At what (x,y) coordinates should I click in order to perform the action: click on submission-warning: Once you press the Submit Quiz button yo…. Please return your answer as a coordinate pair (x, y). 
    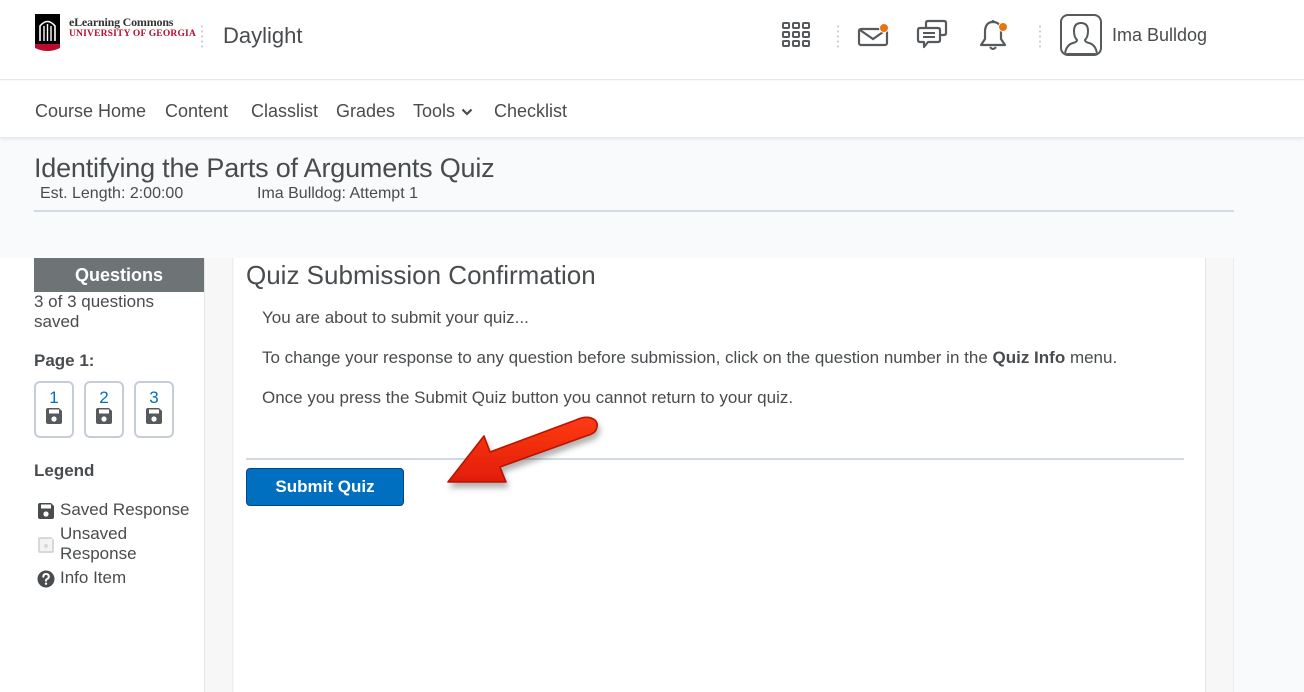
    Looking at the image, I should click on (528, 397).